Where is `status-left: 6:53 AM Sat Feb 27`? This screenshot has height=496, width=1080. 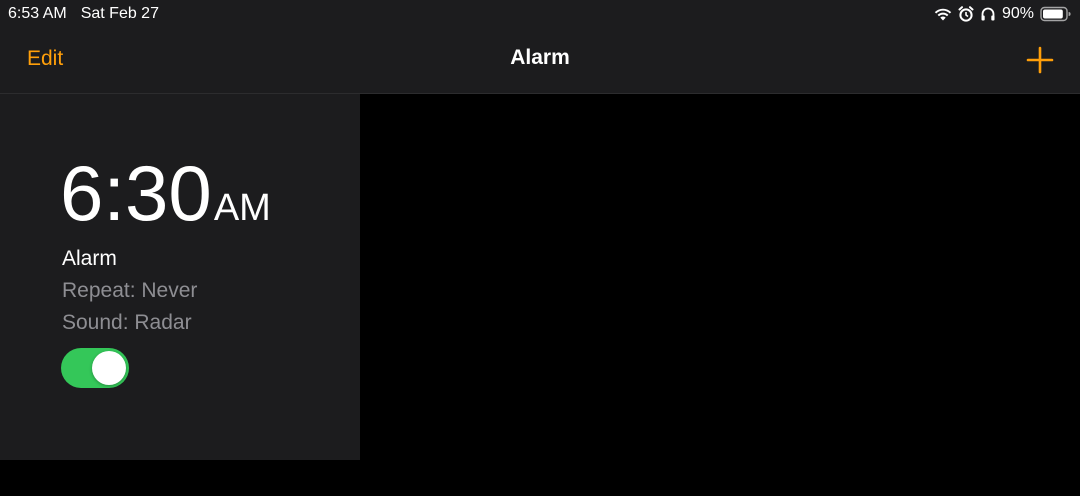 status-left: 6:53 AM Sat Feb 27 is located at coordinates (79, 14).